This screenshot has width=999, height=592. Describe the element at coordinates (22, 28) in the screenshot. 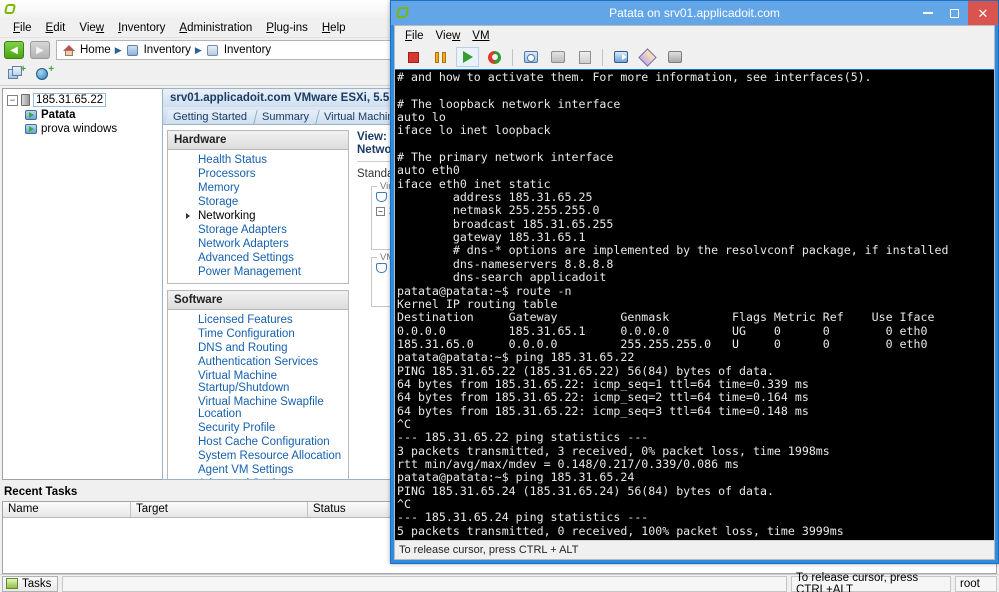

I see `menu-file: FFileile` at that location.